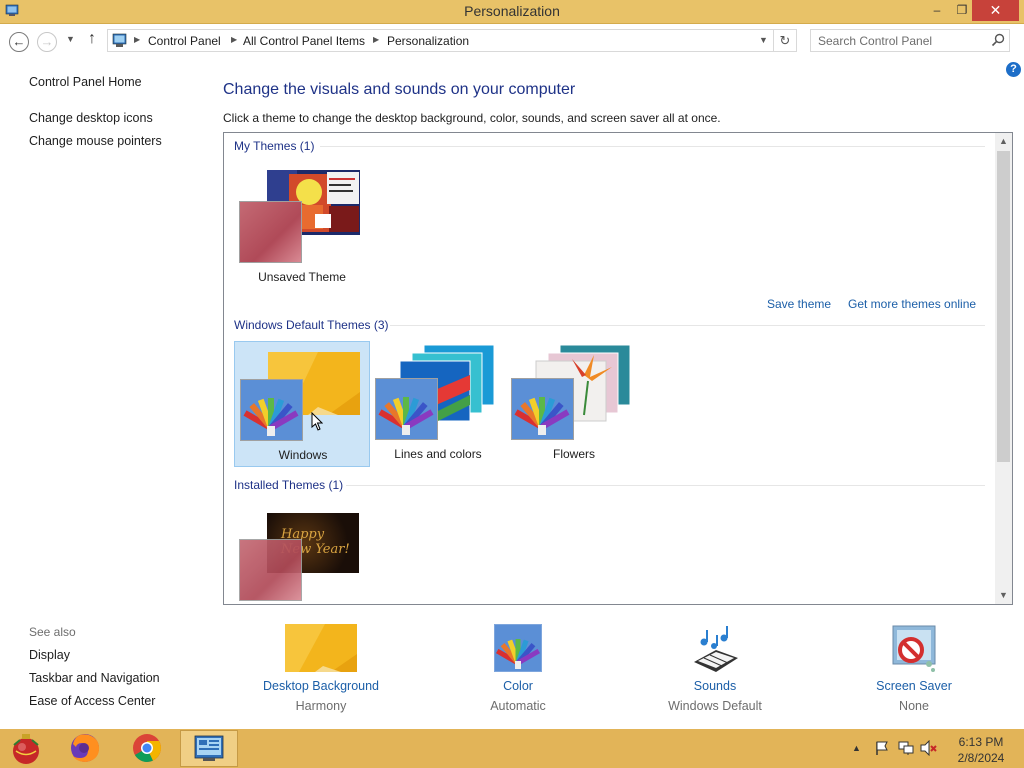 This screenshot has height=768, width=1024. I want to click on refresh-icon: ↻, so click(785, 40).